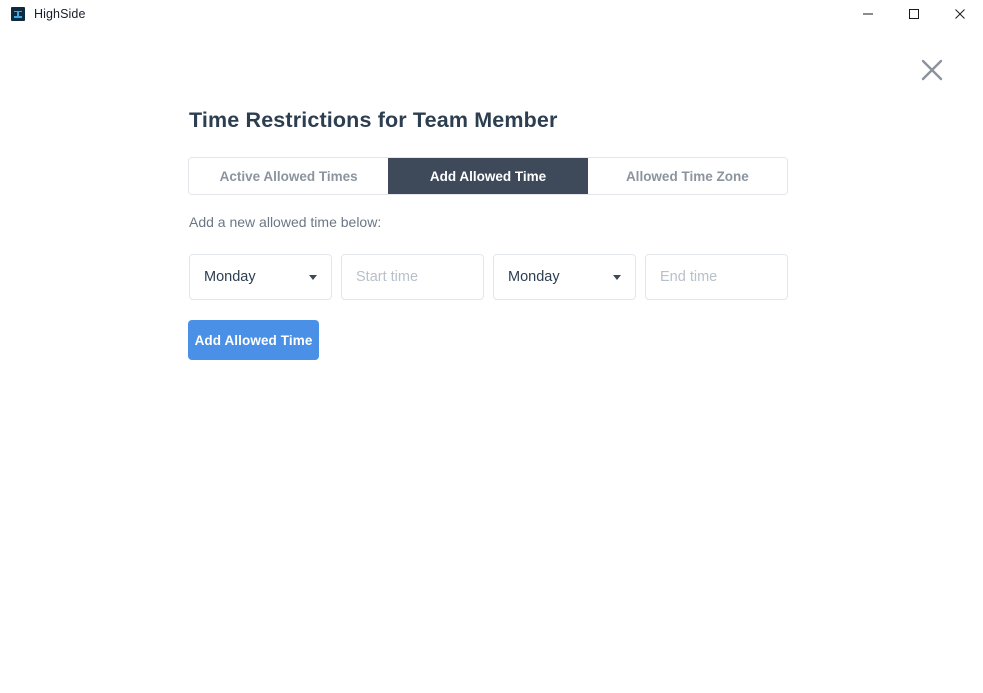  I want to click on start-time-input: Start time, so click(412, 277).